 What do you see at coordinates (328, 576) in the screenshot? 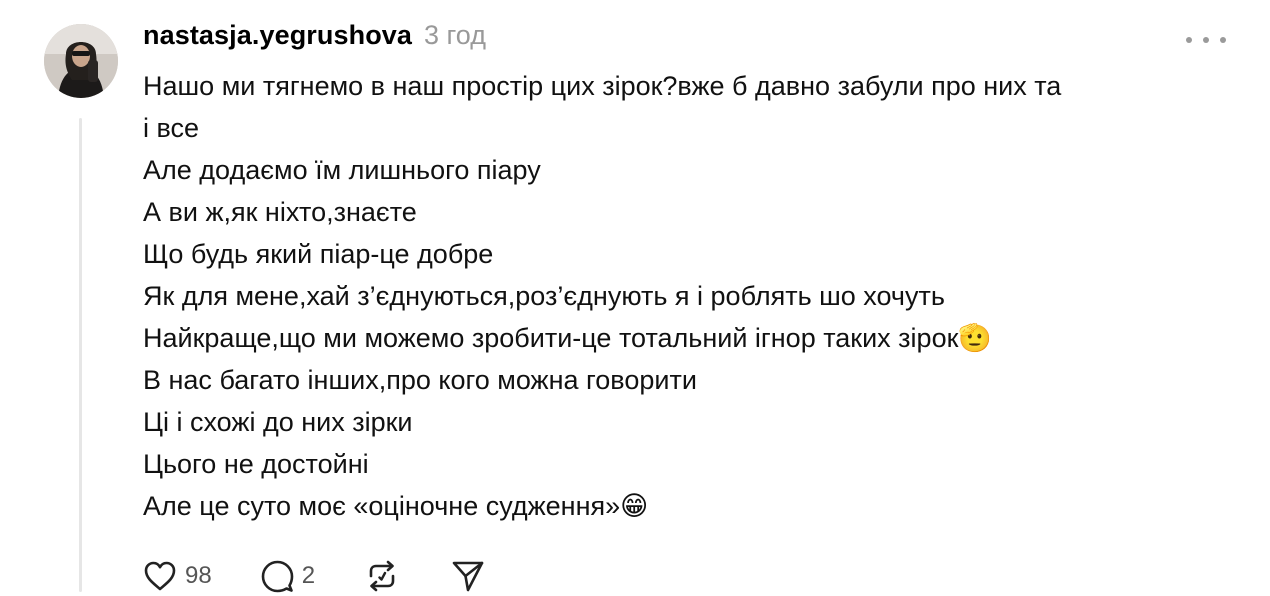
I see `action-bar: 98 2` at bounding box center [328, 576].